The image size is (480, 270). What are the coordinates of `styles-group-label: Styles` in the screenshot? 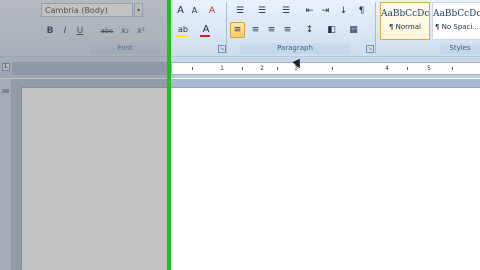 It's located at (460, 48).